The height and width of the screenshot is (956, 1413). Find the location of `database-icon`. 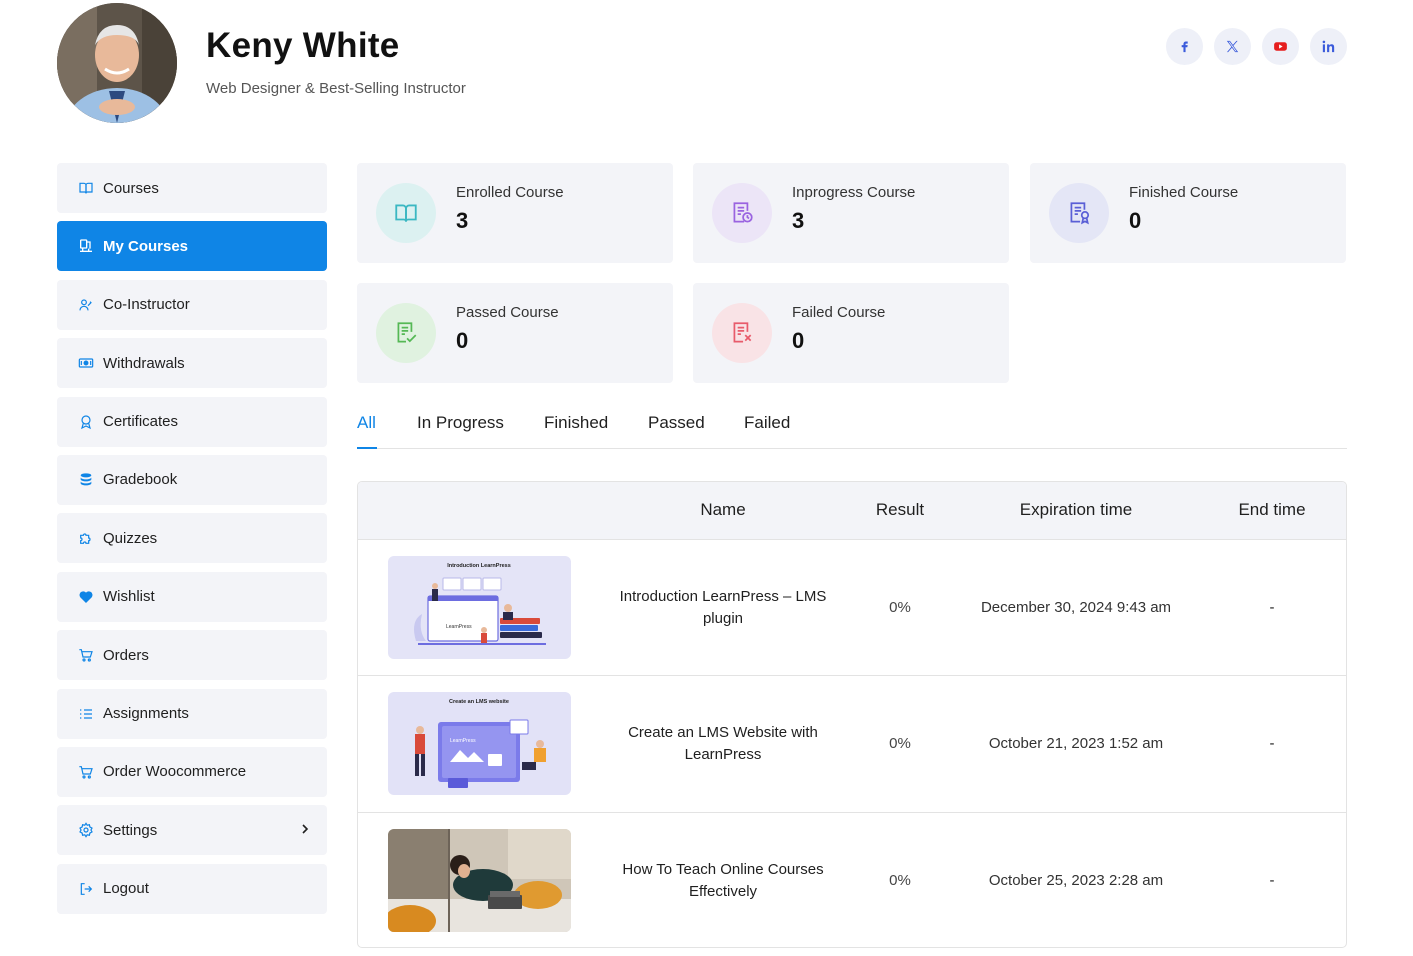

database-icon is located at coordinates (86, 480).